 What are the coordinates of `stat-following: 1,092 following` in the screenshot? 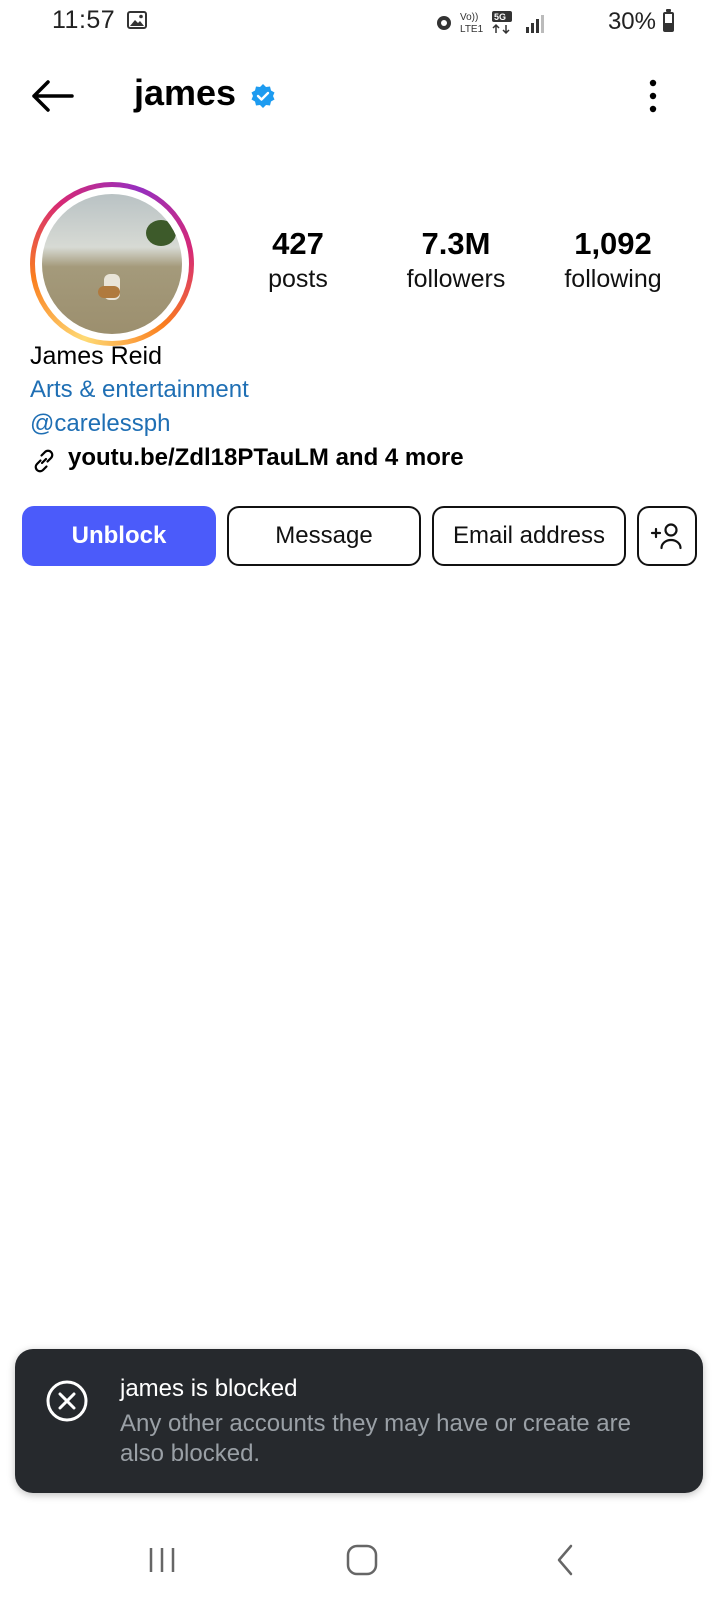 It's located at (613, 261).